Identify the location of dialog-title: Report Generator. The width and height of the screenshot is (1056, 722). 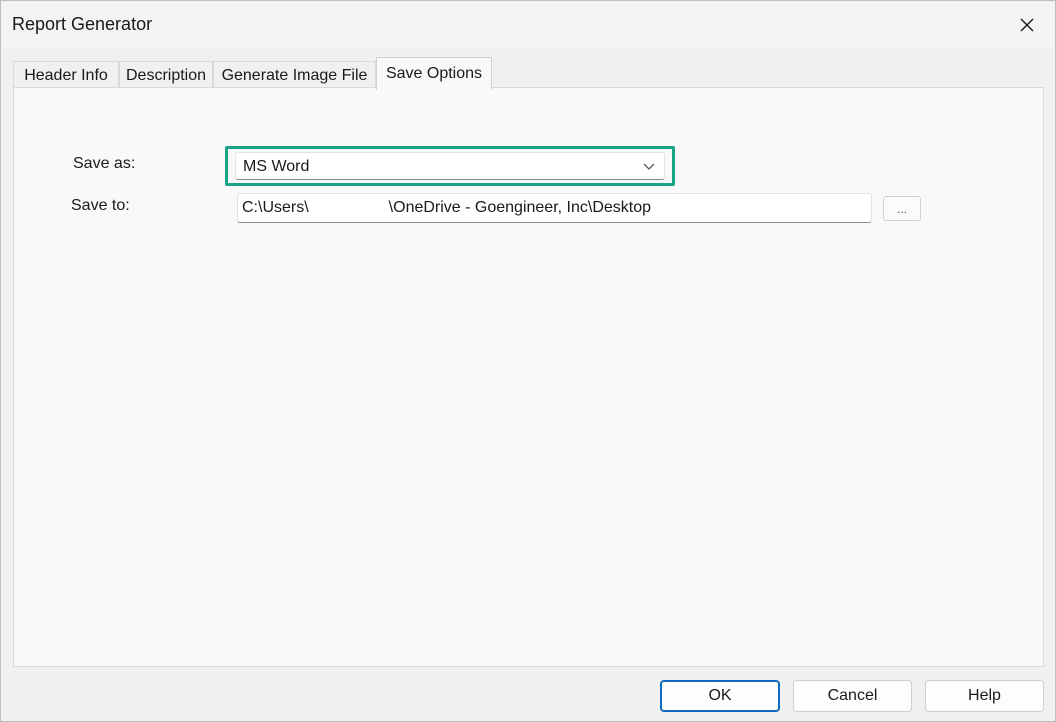
(82, 24).